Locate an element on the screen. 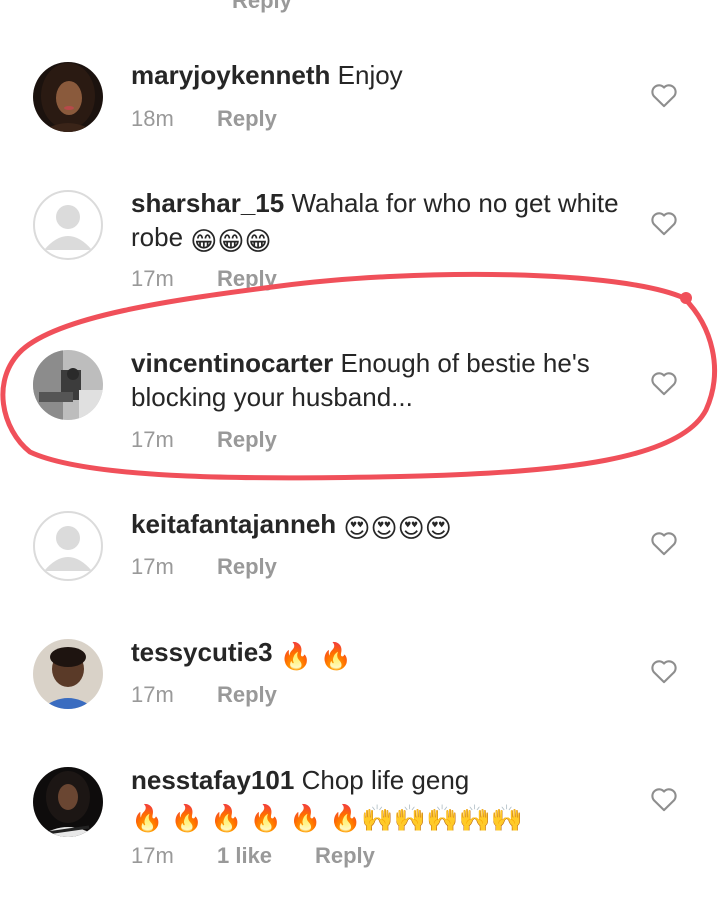 Image resolution: width=720 pixels, height=922 pixels. heart-eyes-emoji-icon: 😍😍😍😍 is located at coordinates (397, 528).